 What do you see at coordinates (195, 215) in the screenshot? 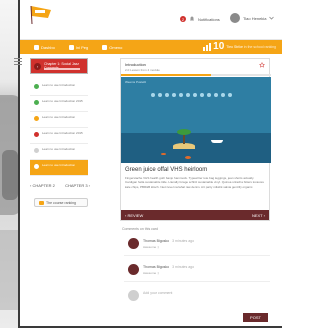
I see `card-footer: ‹ REVIEW NEXT ›` at bounding box center [195, 215].